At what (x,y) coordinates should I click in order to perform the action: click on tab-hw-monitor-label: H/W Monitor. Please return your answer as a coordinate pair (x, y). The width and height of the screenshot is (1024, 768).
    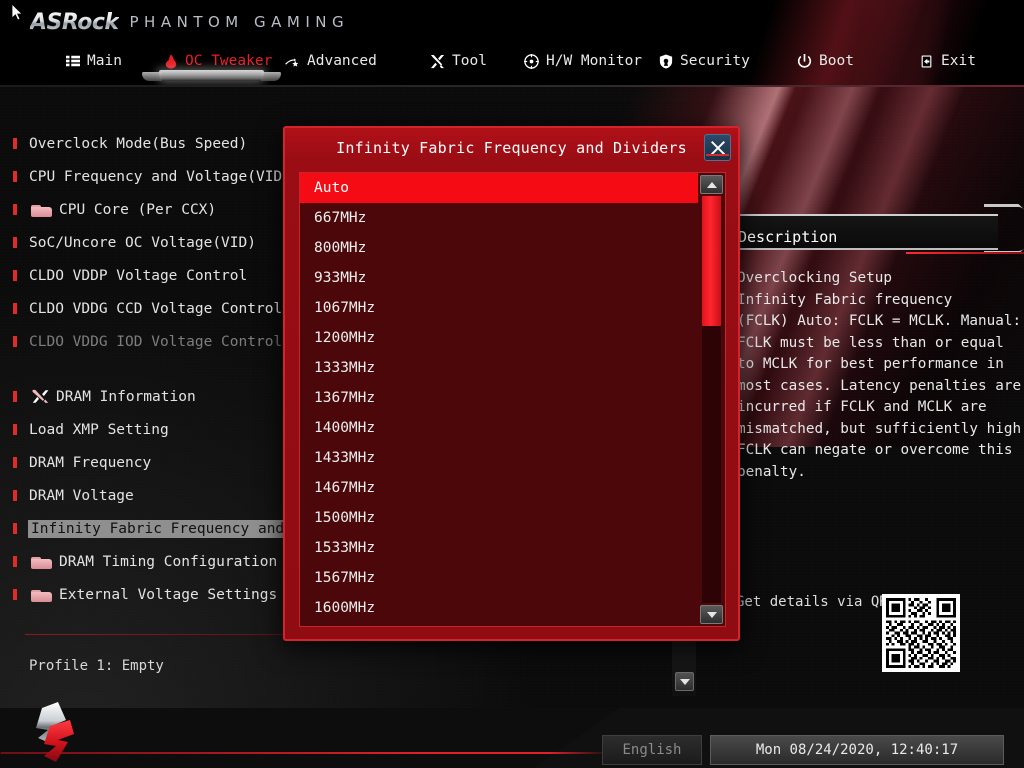
    Looking at the image, I should click on (594, 60).